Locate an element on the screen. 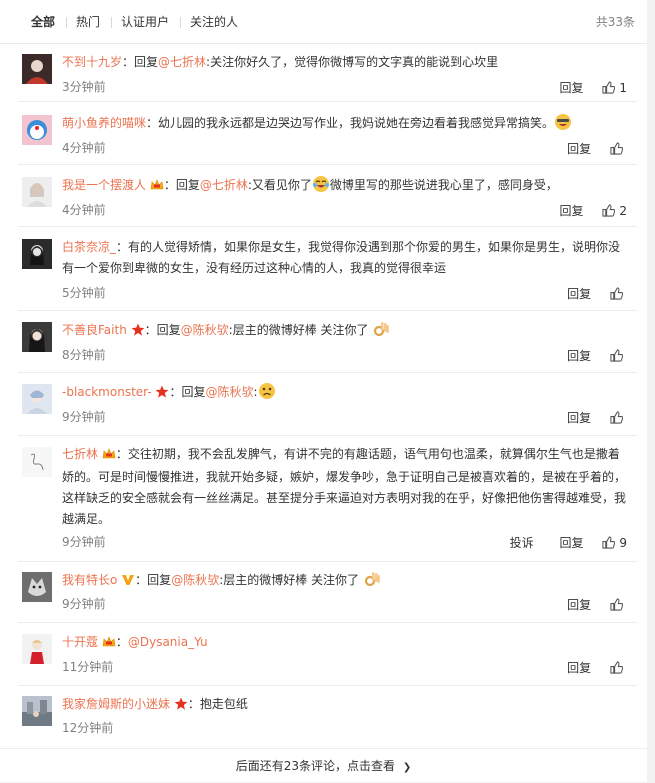 This screenshot has height=783, width=655. comment-item: 我有特长o ：回复@陈秋欤:层主的微博好棒 关注你了 9分钟前 回复 is located at coordinates (327, 592).